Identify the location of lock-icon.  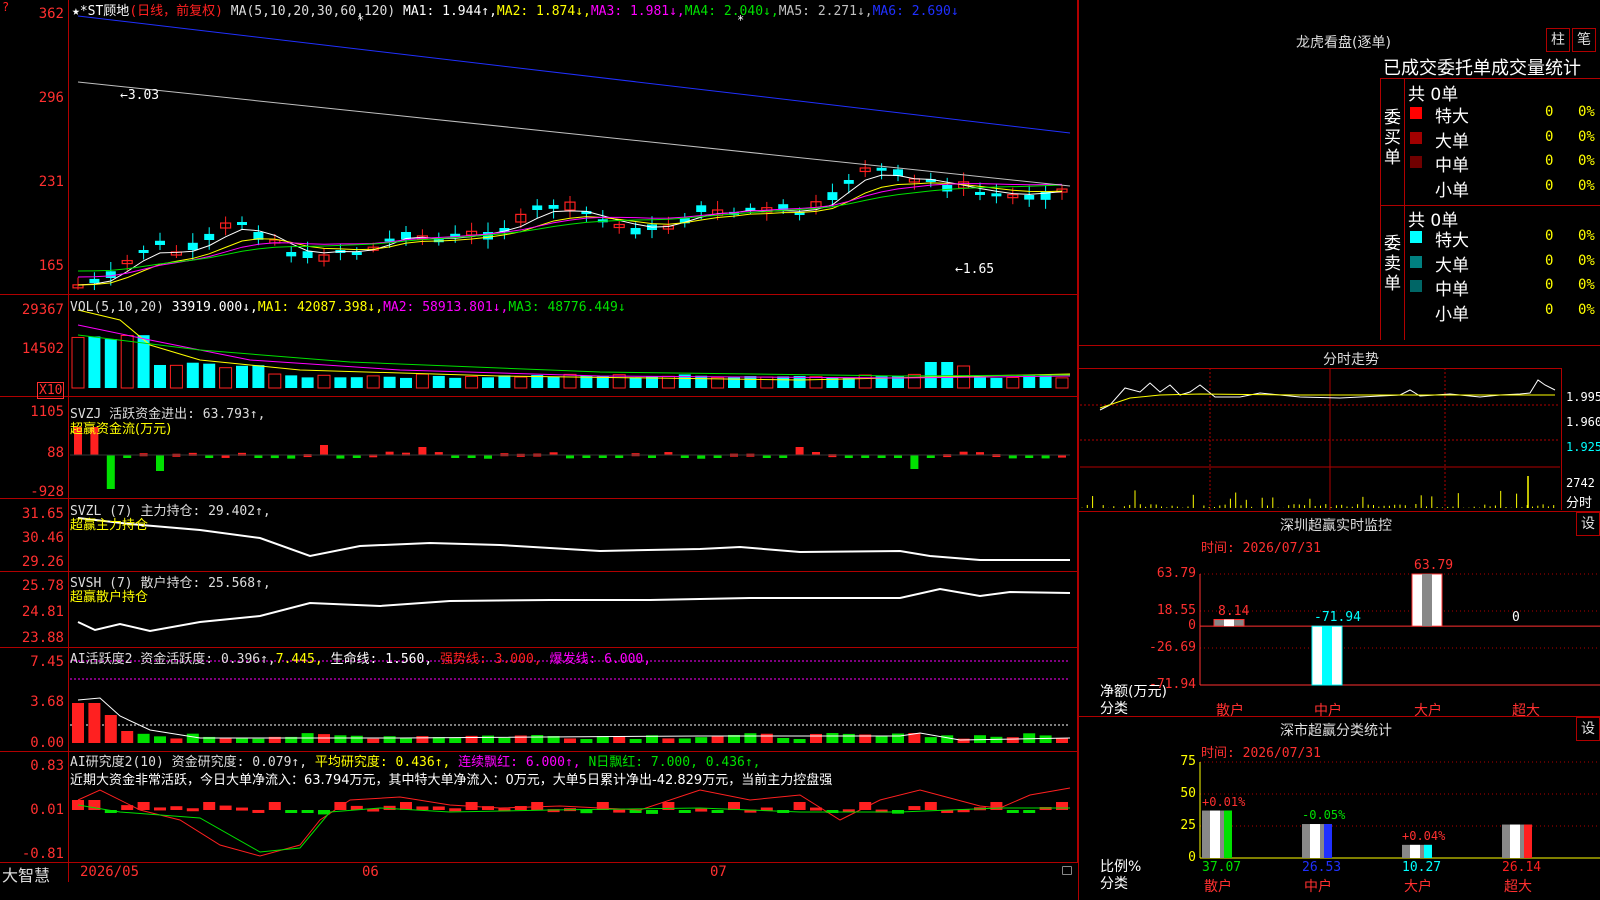
(1067, 870).